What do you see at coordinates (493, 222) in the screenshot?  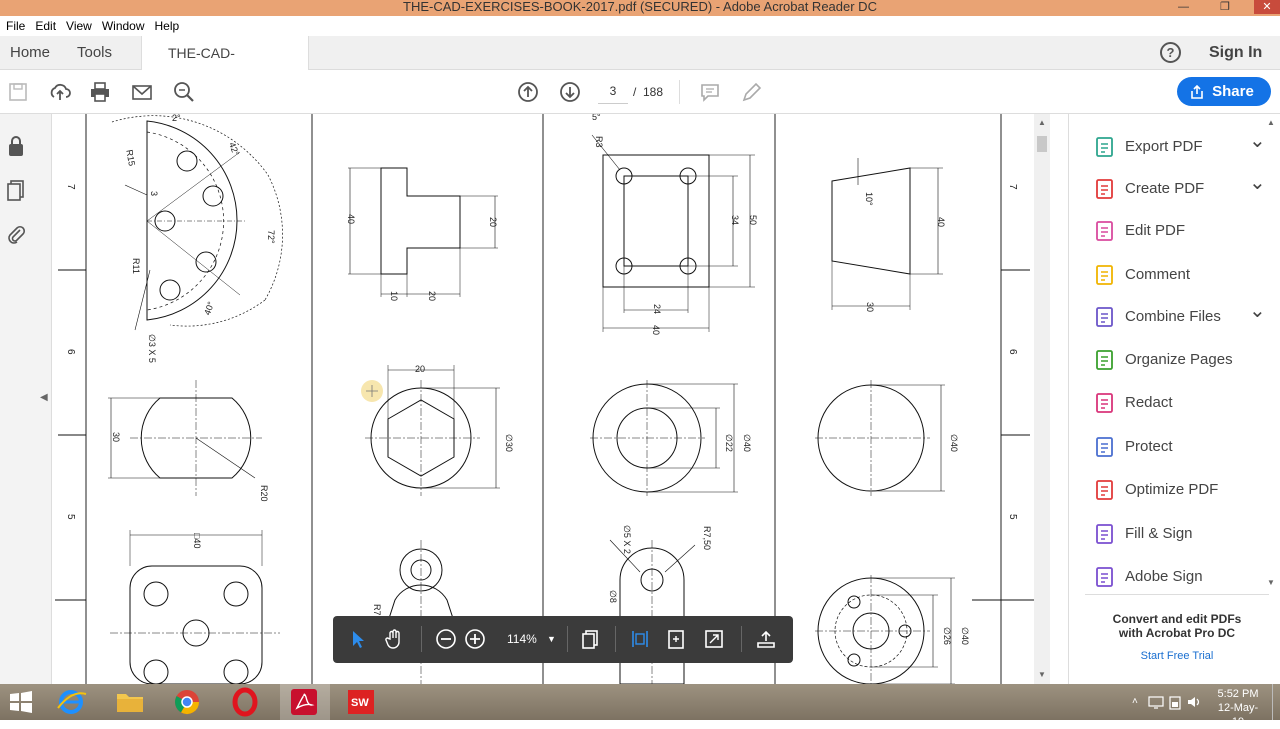 I see `svg-text: 20` at bounding box center [493, 222].